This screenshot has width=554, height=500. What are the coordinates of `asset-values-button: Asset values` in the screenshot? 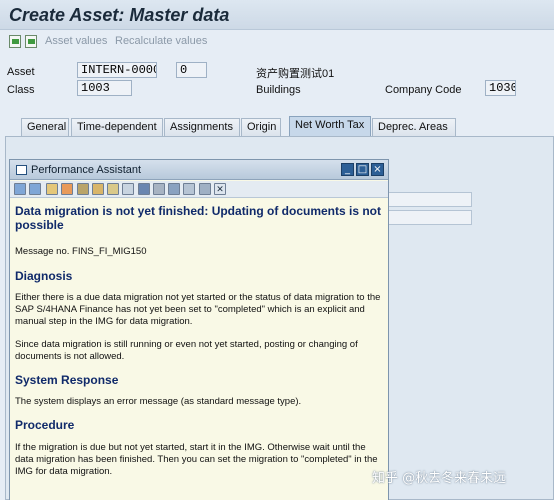 It's located at (76, 41).